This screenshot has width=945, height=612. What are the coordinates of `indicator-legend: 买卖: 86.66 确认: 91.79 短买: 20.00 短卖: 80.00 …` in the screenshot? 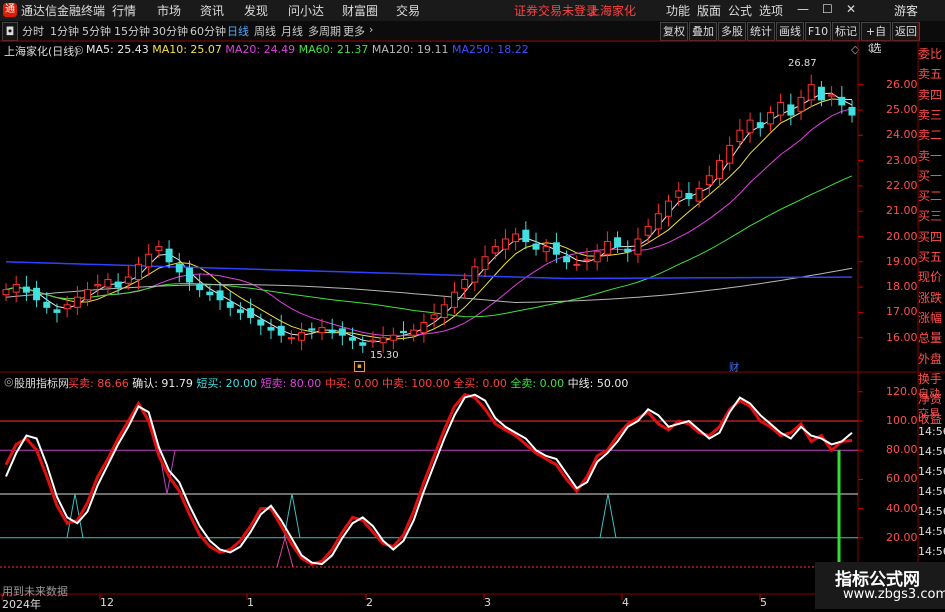 It's located at (348, 383).